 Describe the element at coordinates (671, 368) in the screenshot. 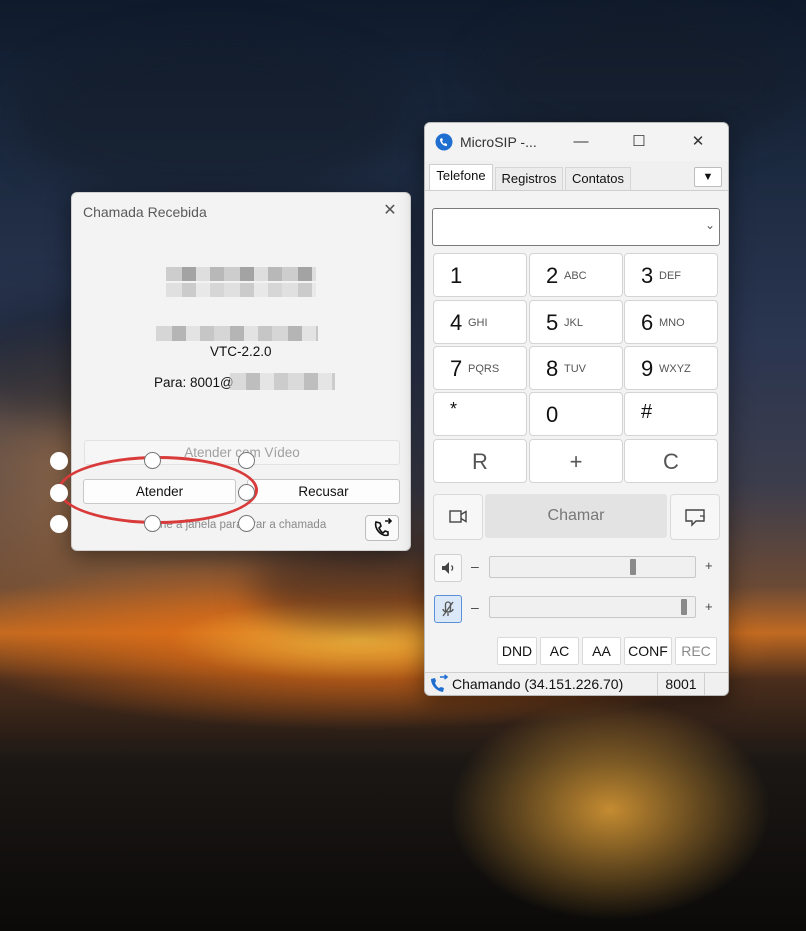

I see `key-9: 9 WXYZ` at that location.